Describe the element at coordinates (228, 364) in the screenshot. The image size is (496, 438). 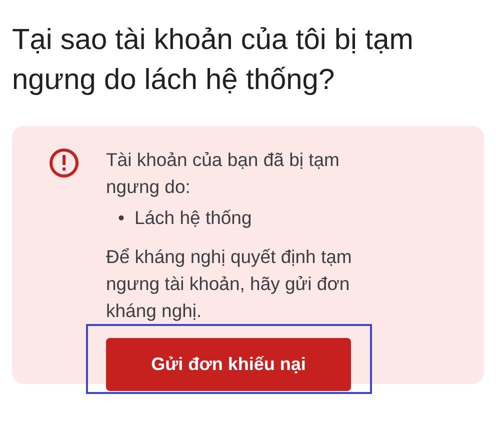
I see `appeal-button: Gửi đơn khiếu nại` at that location.